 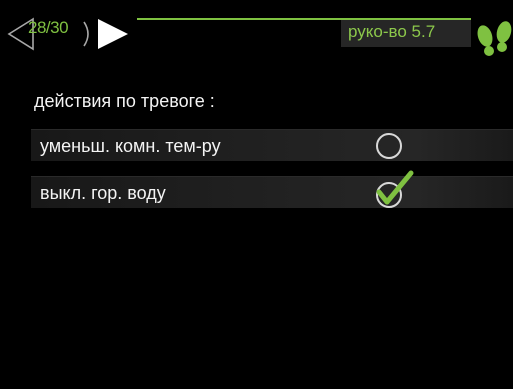 I want to click on checkmark-checked-icon, so click(x=393, y=188).